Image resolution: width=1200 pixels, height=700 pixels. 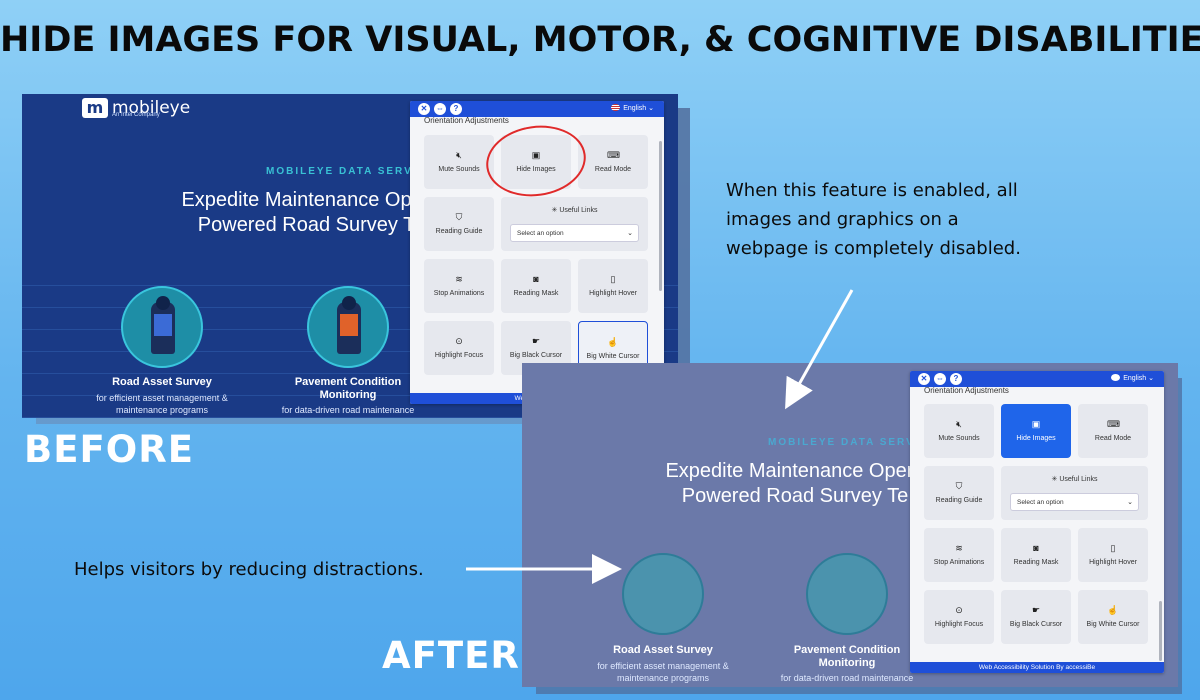 What do you see at coordinates (660, 436) in the screenshot?
I see `arrows-overlay` at bounding box center [660, 436].